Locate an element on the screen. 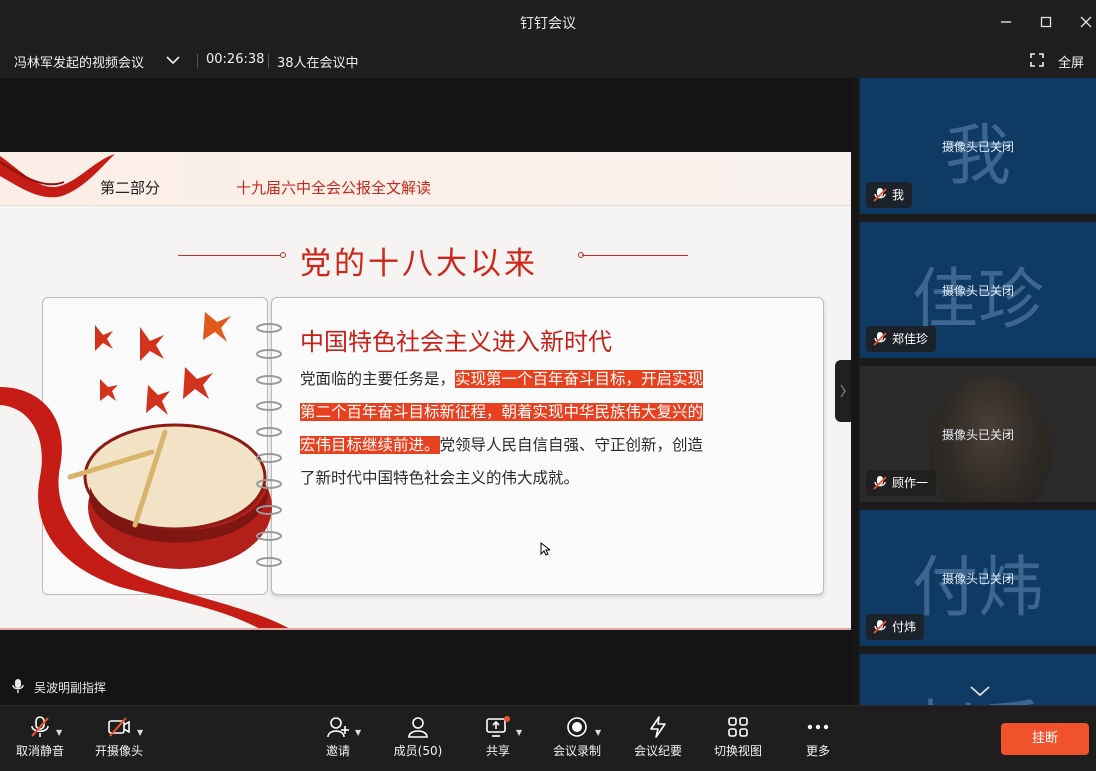 Image resolution: width=1096 pixels, height=771 pixels. active-speaker-name: 吴波明副指挥 is located at coordinates (70, 688).